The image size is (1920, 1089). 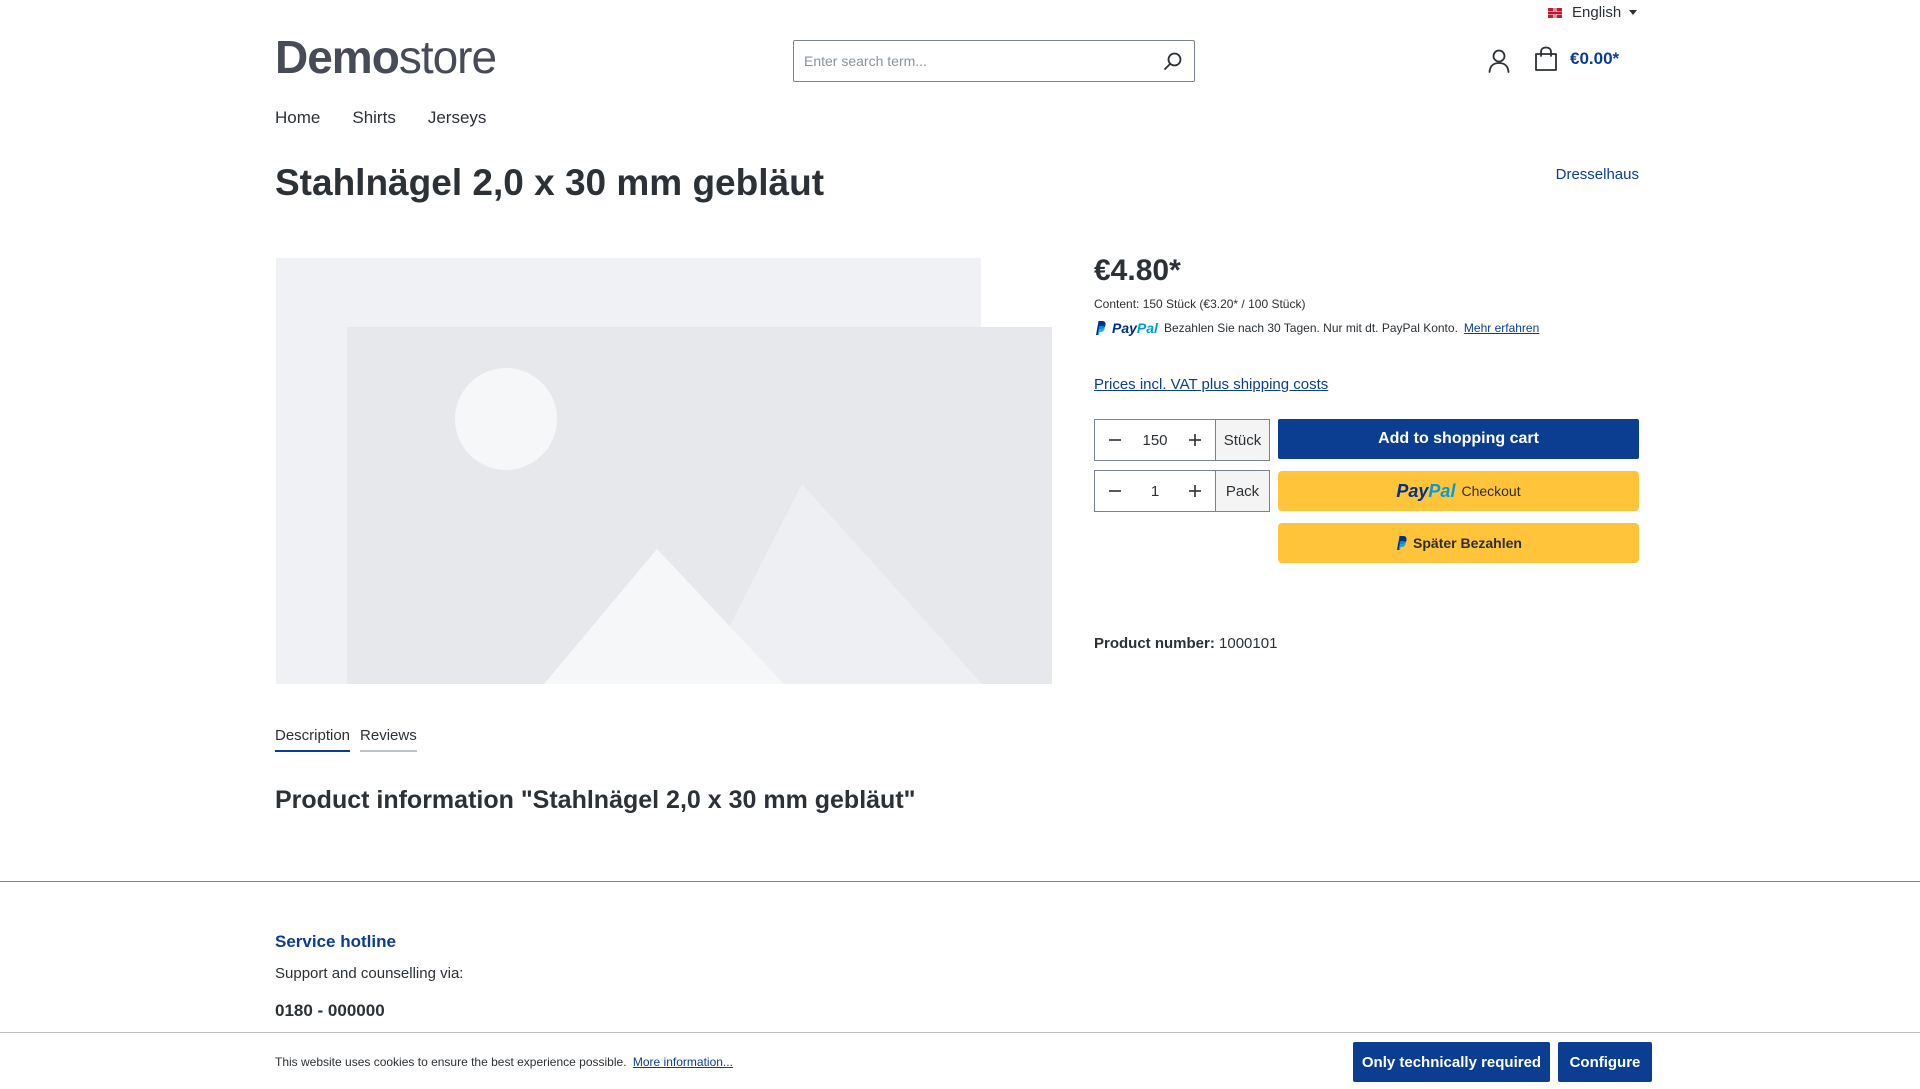 What do you see at coordinates (1458, 439) in the screenshot?
I see `add-to-cart-button: Add to shopping cart` at bounding box center [1458, 439].